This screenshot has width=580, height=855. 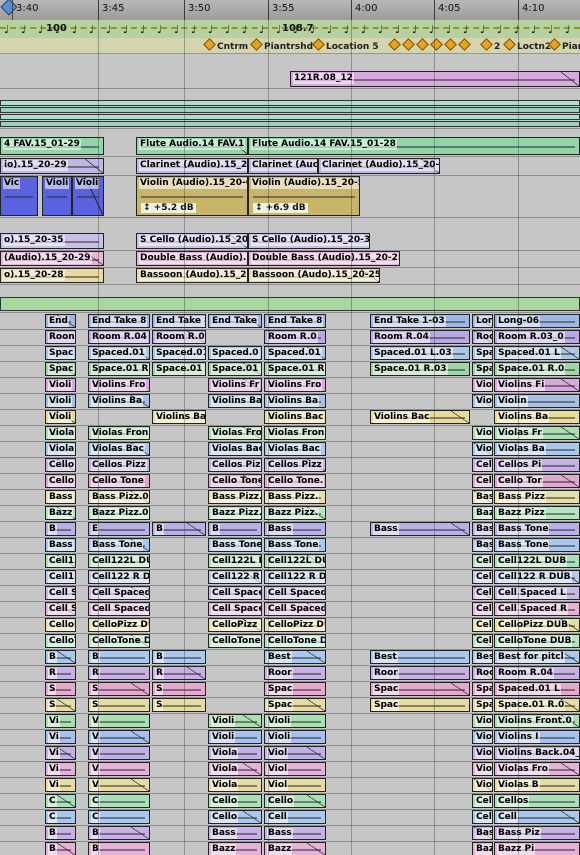 What do you see at coordinates (179, 529) in the screenshot?
I see `audio-clip: B` at bounding box center [179, 529].